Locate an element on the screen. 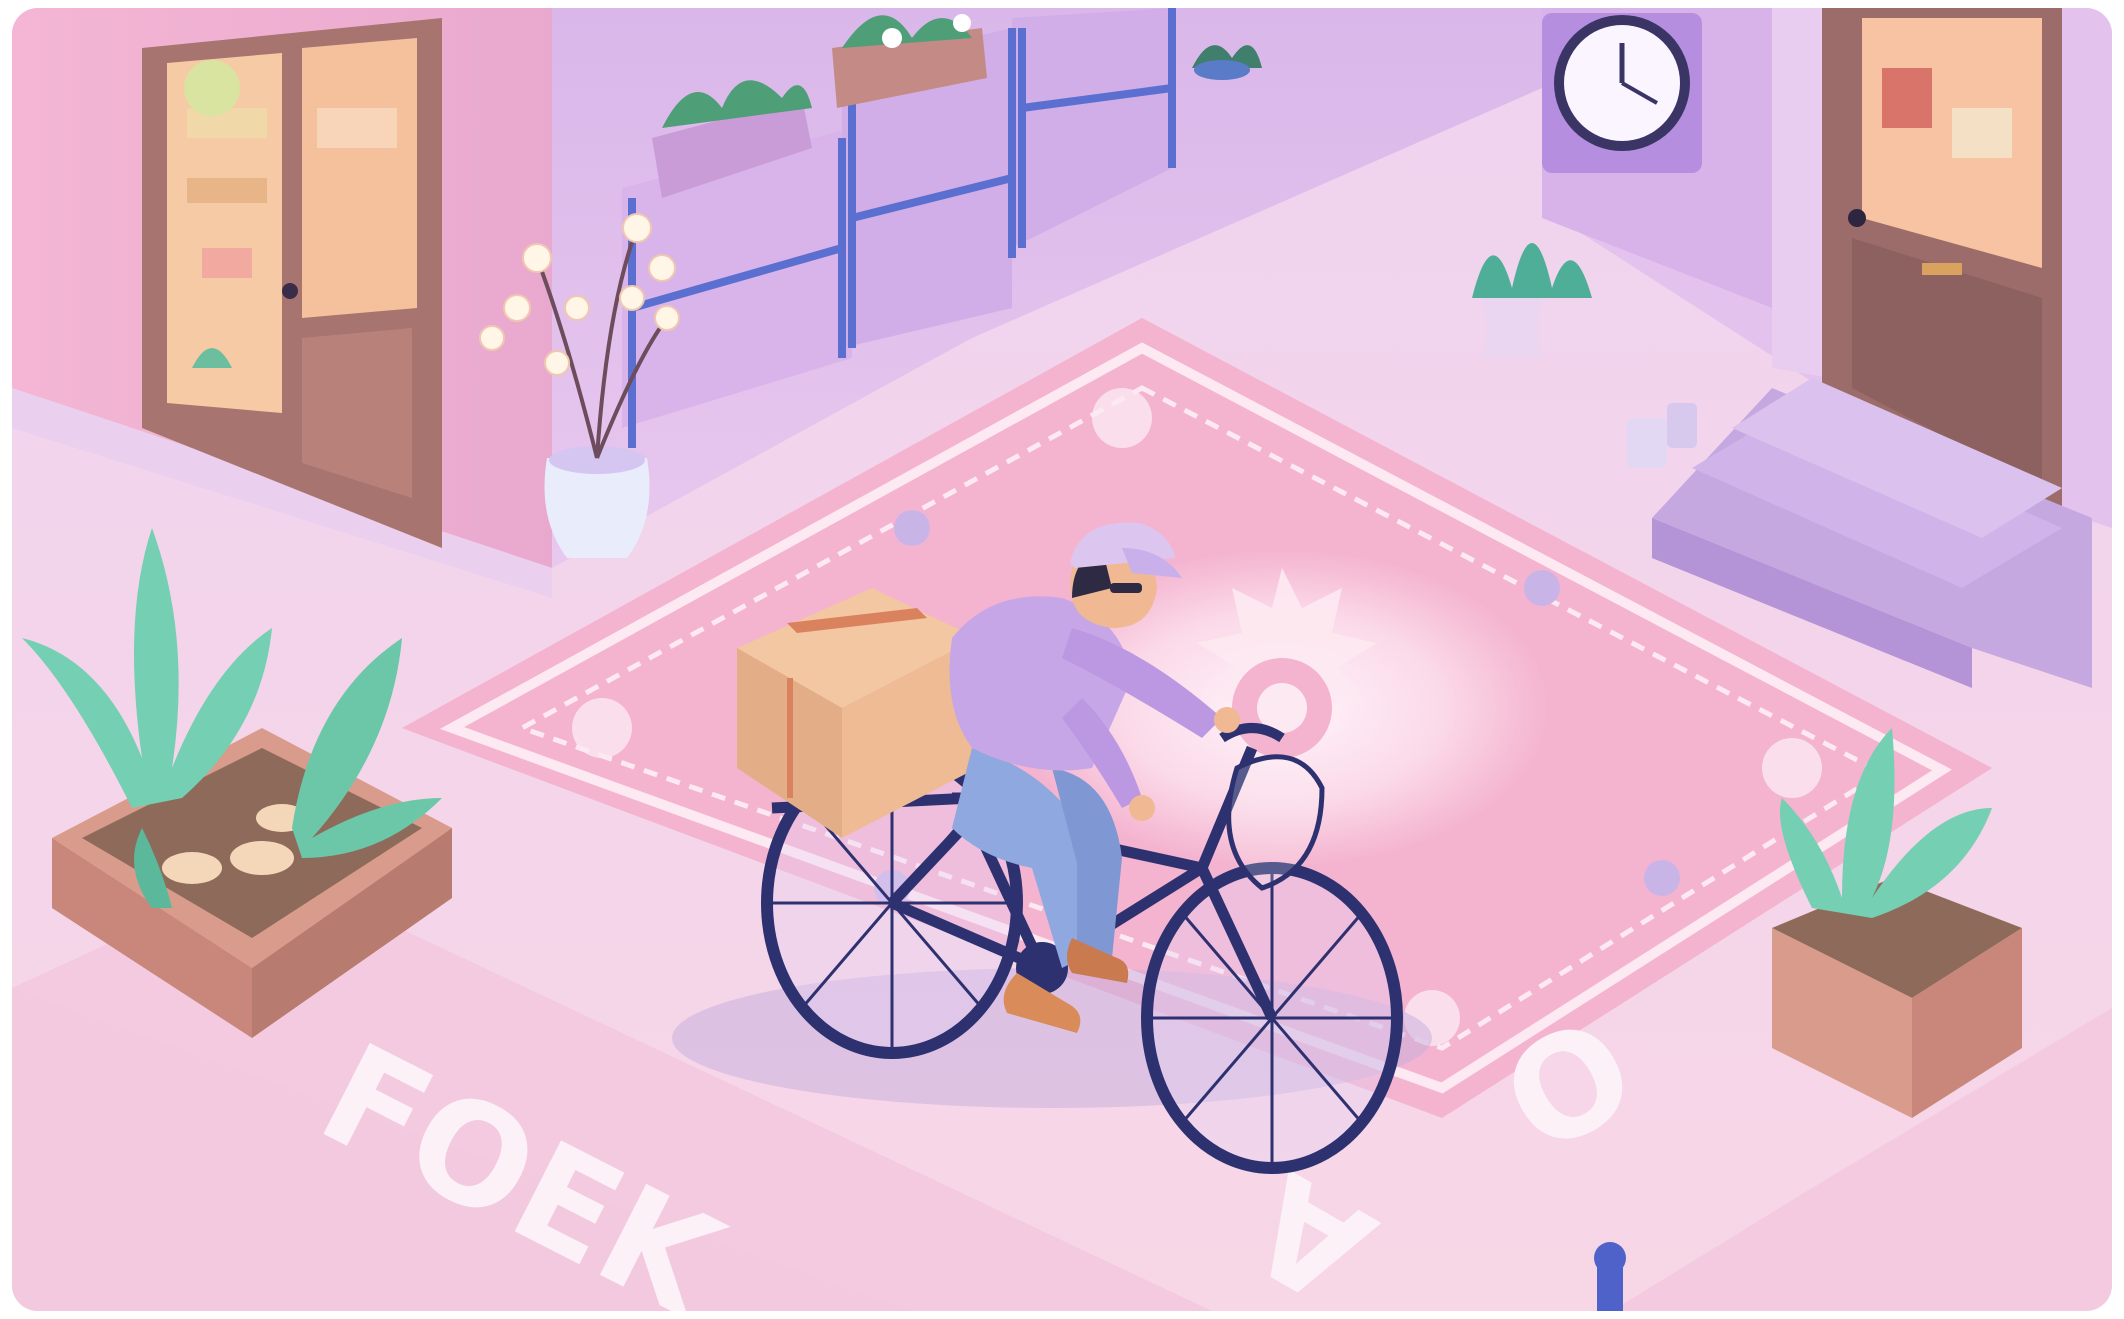 The width and height of the screenshot is (2124, 1319). door-handle-icon is located at coordinates (290, 291).